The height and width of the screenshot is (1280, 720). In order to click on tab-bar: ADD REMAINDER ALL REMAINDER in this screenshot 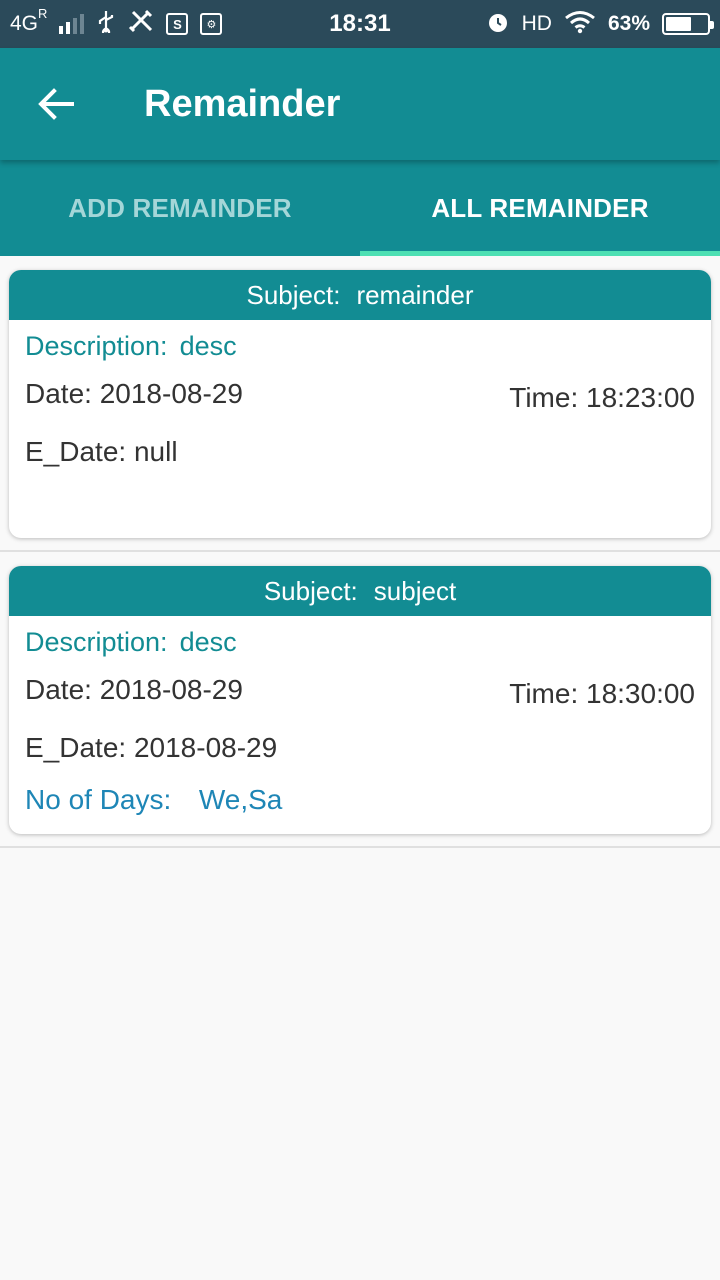, I will do `click(360, 208)`.